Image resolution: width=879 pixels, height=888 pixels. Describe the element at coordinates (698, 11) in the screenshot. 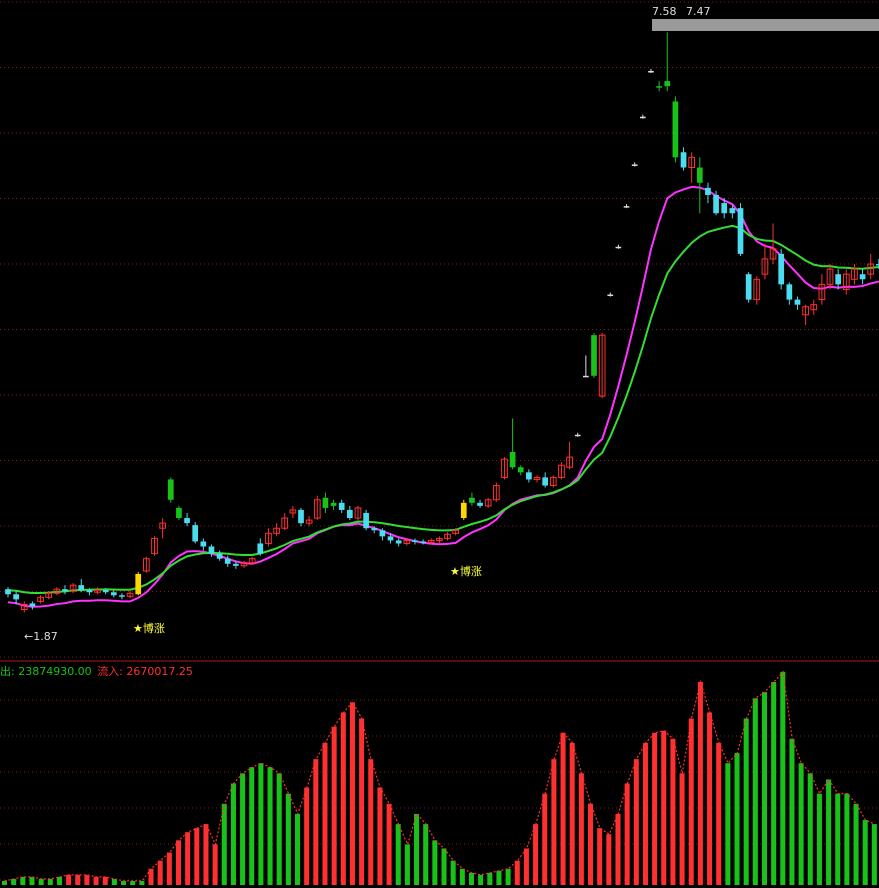

I see `high-price-label-2: 7.47` at that location.